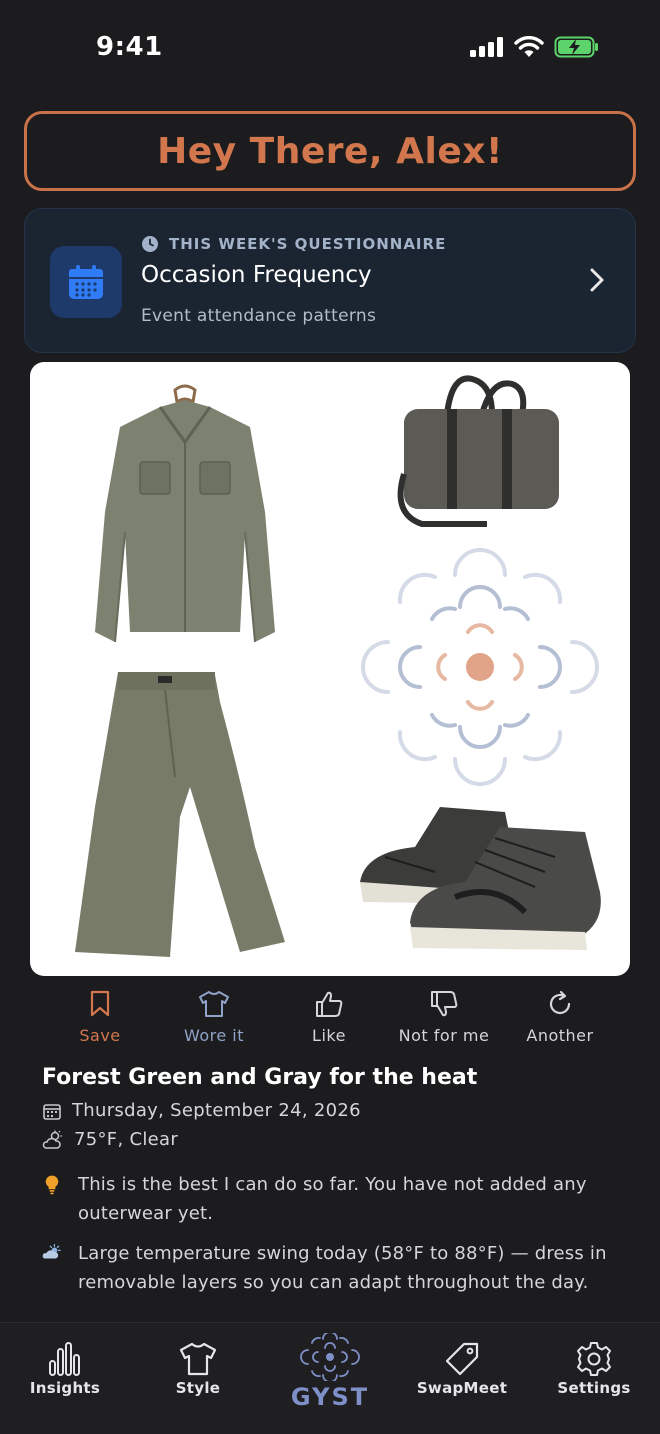  What do you see at coordinates (597, 280) in the screenshot?
I see `chevron-right-icon` at bounding box center [597, 280].